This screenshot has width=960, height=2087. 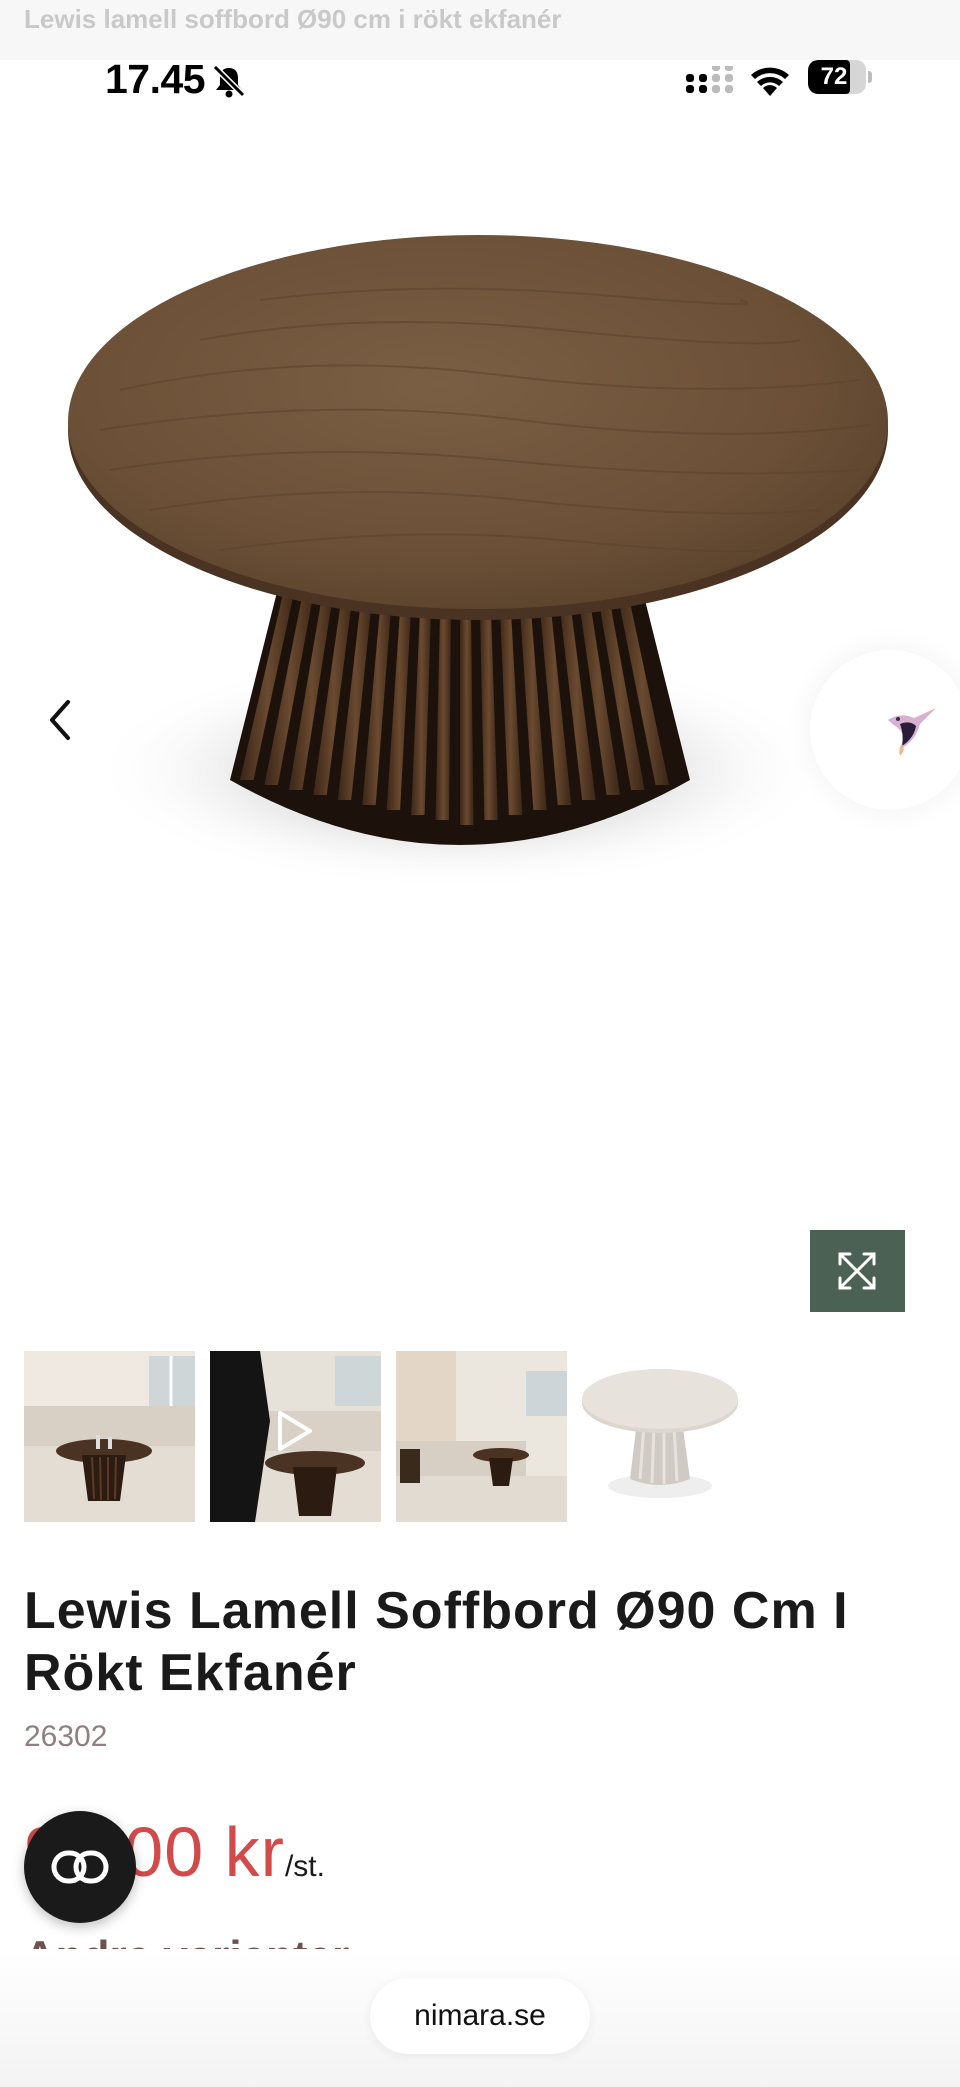 What do you see at coordinates (834, 76) in the screenshot?
I see `battery-percent: 72` at bounding box center [834, 76].